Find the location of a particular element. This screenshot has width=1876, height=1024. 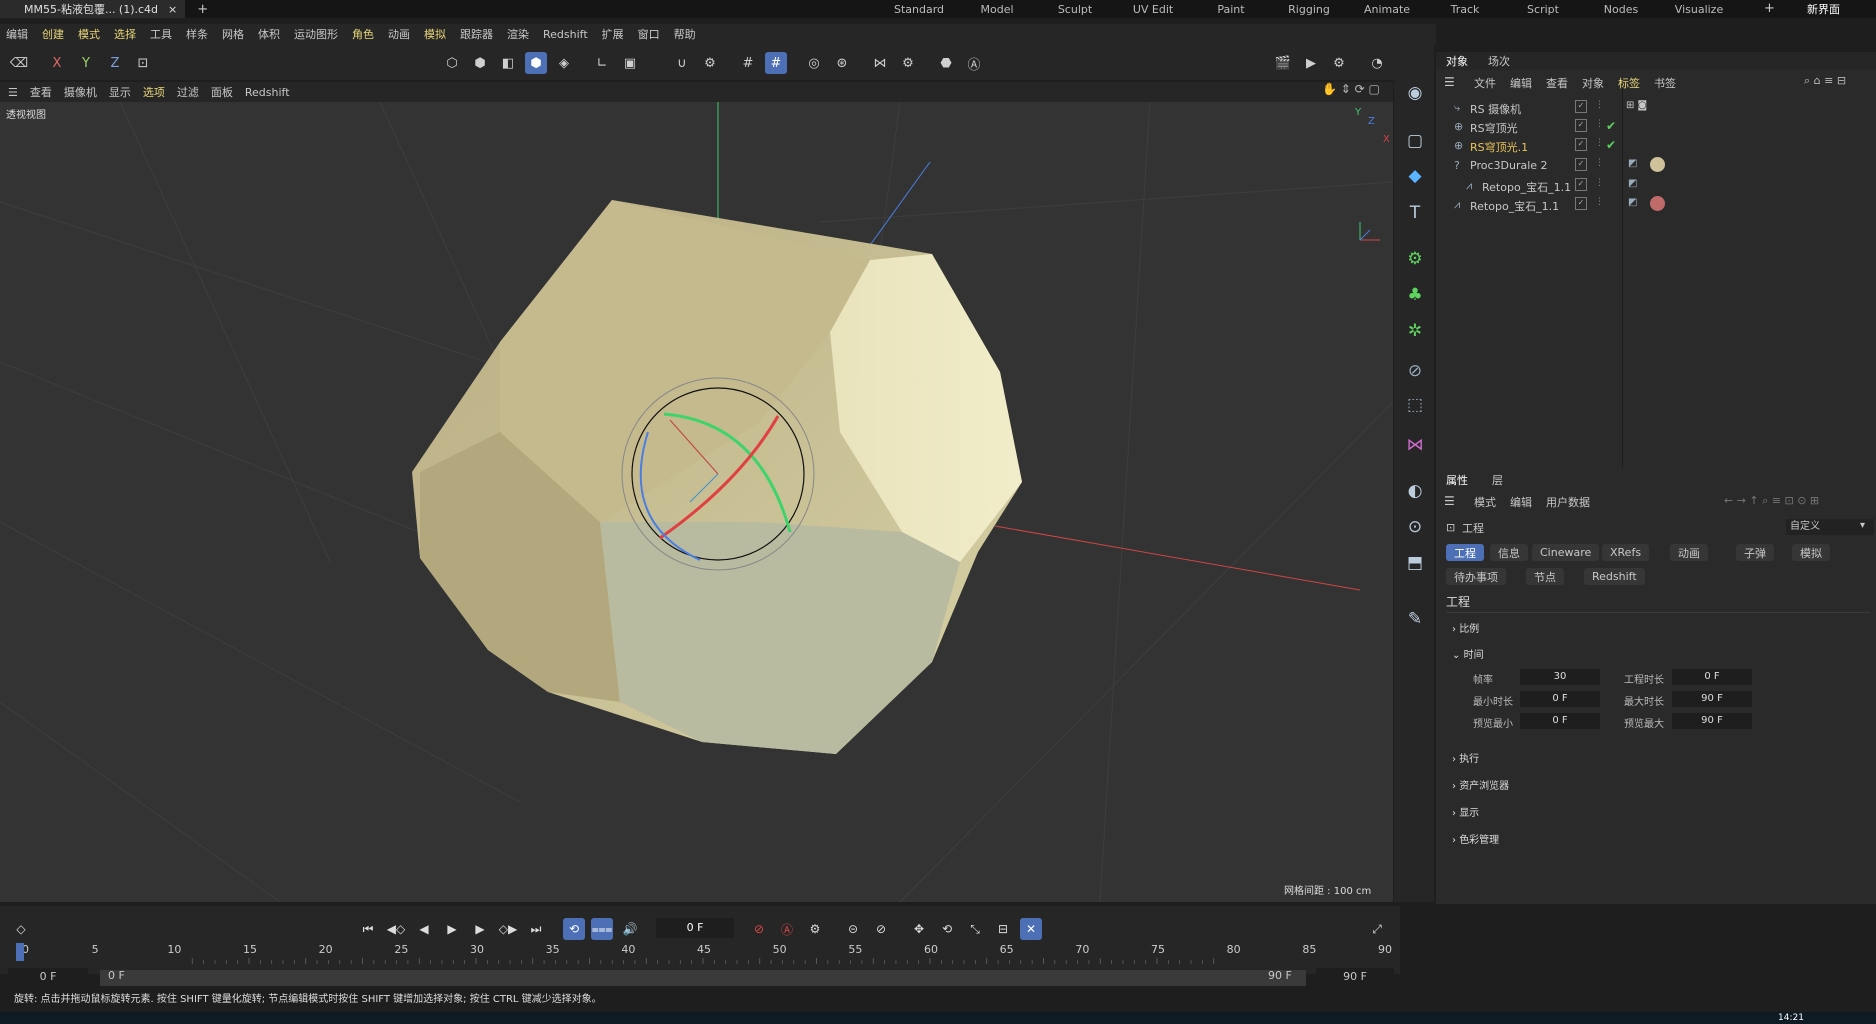

cloner-icon: ♣ is located at coordinates (1415, 295).